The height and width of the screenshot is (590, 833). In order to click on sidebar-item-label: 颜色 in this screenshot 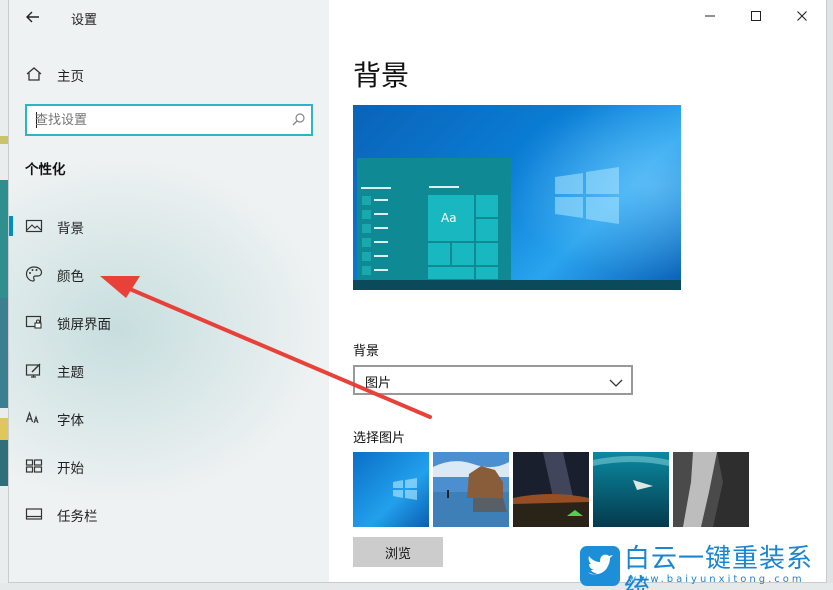, I will do `click(70, 277)`.